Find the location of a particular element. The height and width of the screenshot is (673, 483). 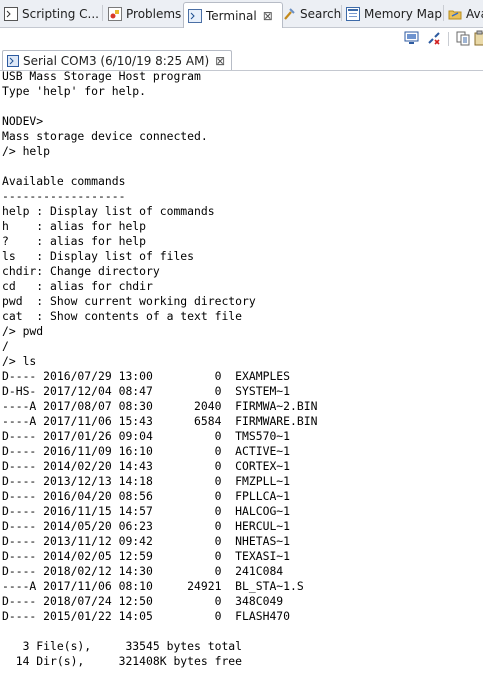

session-tab-label: Serial COM3 (6/10/19 8:25 AM) is located at coordinates (116, 60).